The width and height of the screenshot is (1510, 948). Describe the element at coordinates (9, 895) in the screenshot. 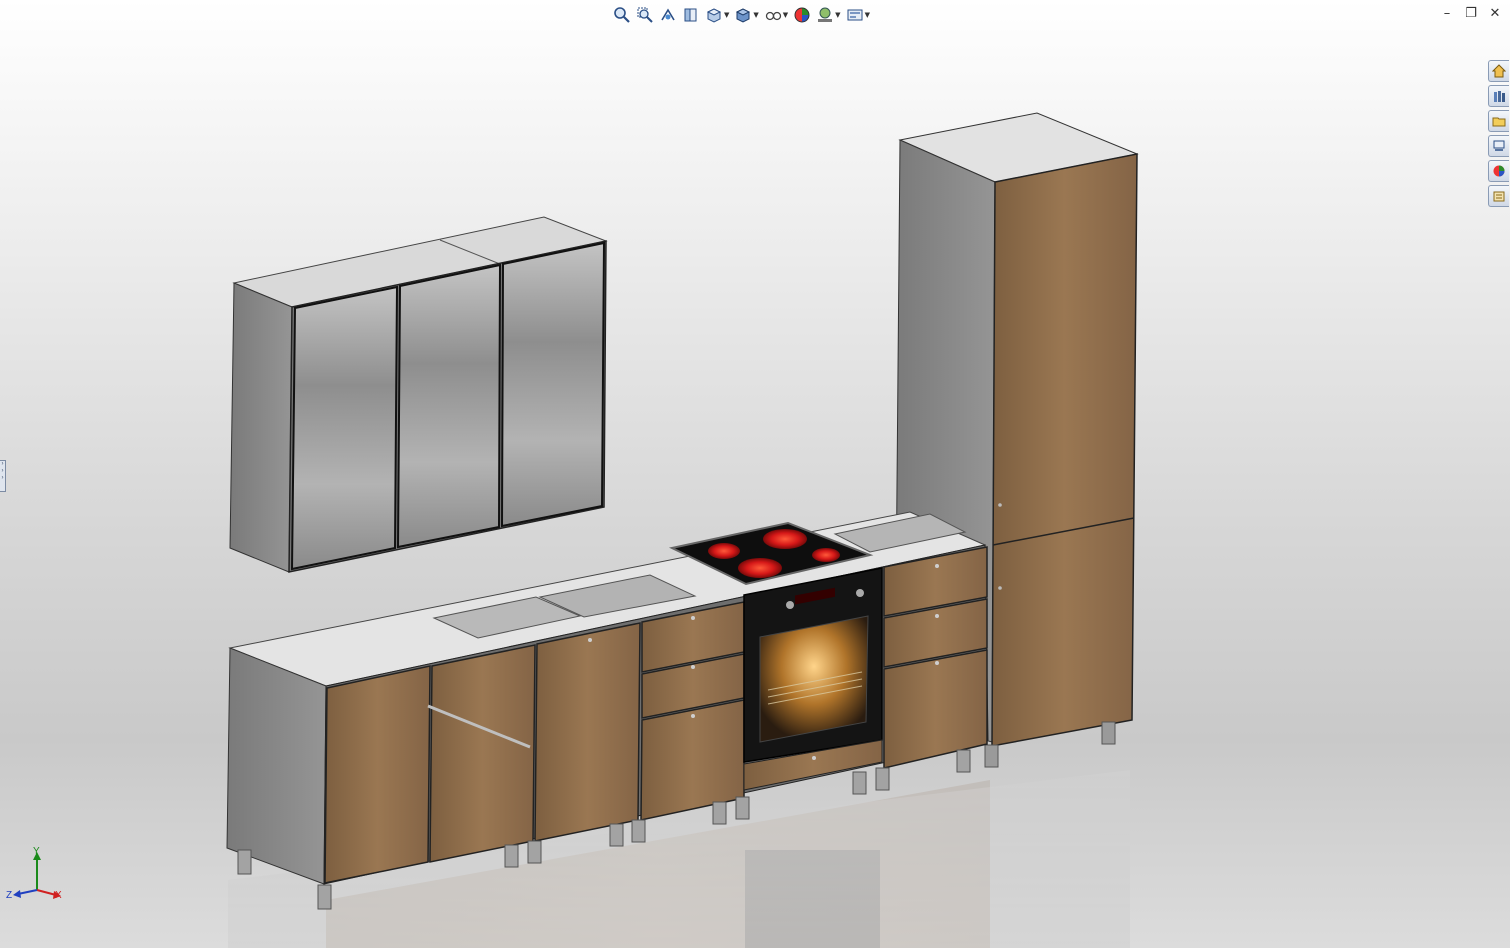

I see `triad-z-label: Z` at that location.